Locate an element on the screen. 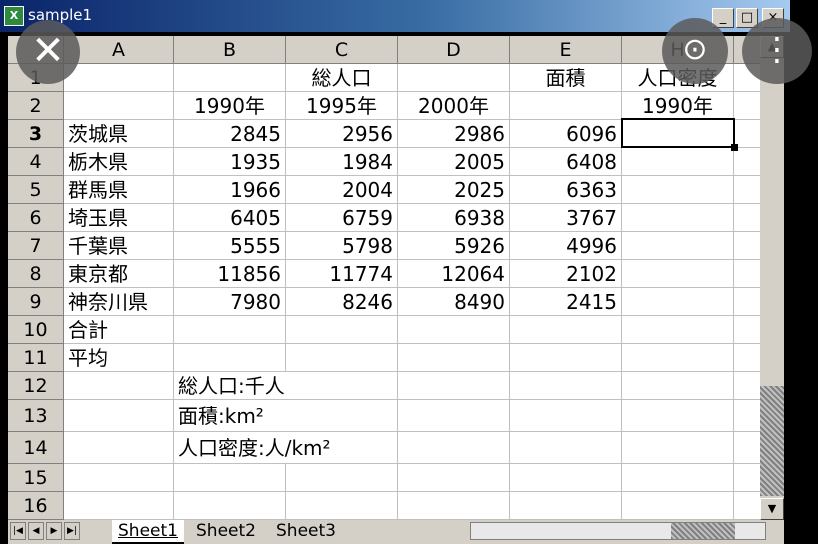 This screenshot has width=818, height=544. cell-b15 is located at coordinates (230, 478).